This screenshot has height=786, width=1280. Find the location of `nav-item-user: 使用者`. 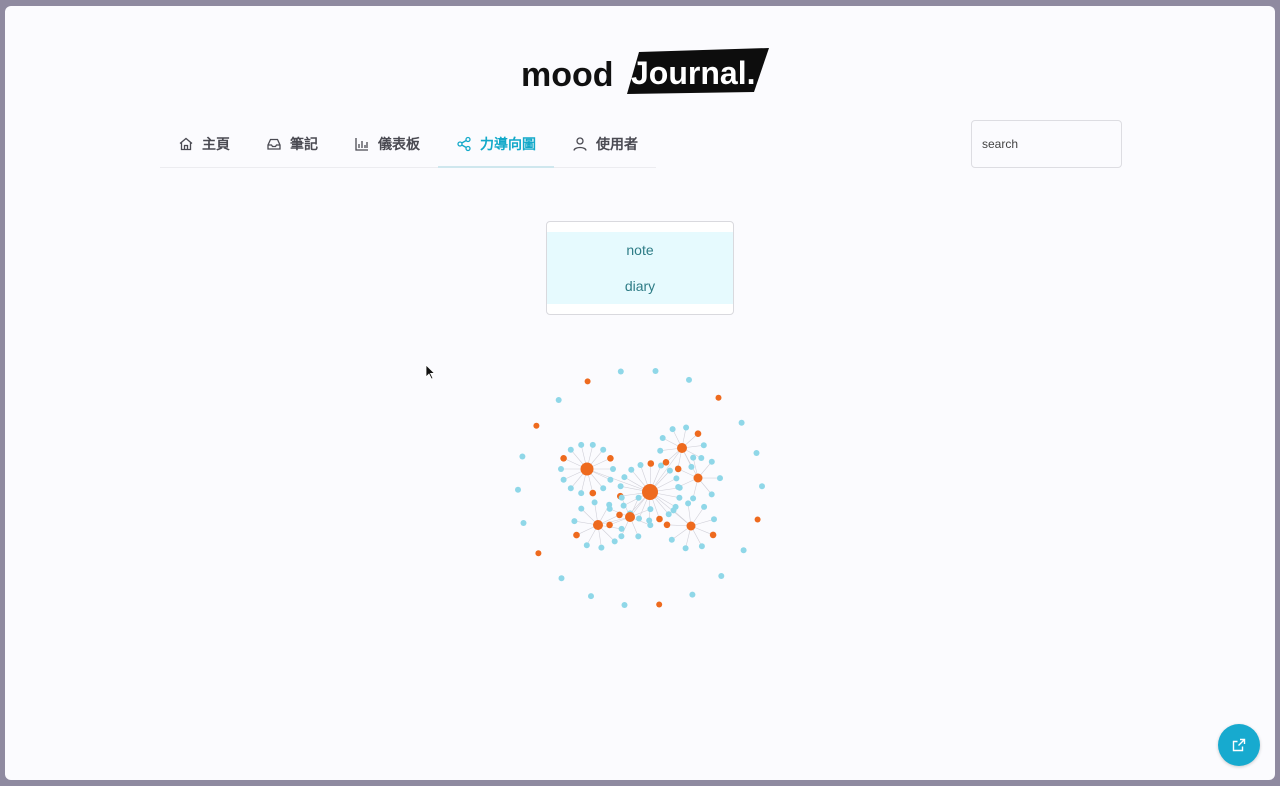

nav-item-user: 使用者 is located at coordinates (605, 143).